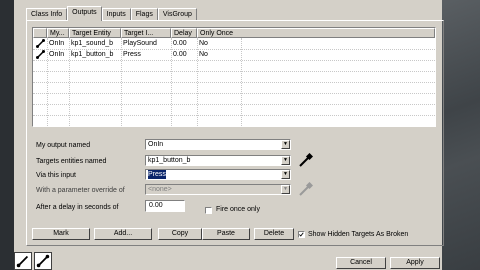 Image resolution: width=480 pixels, height=270 pixels. Describe the element at coordinates (56, 175) in the screenshot. I see `via-label: Via this input` at that location.